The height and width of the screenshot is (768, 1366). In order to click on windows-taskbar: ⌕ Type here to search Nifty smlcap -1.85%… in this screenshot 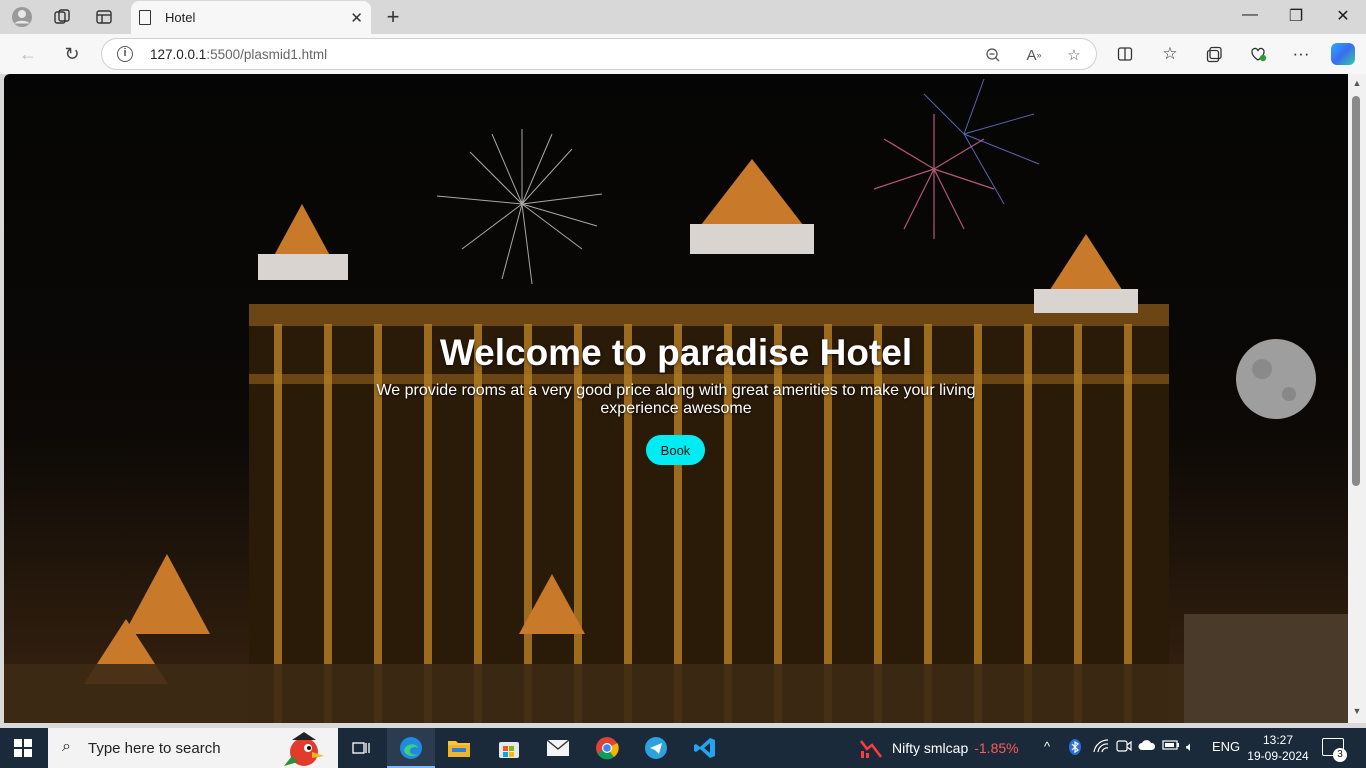, I will do `click(683, 748)`.